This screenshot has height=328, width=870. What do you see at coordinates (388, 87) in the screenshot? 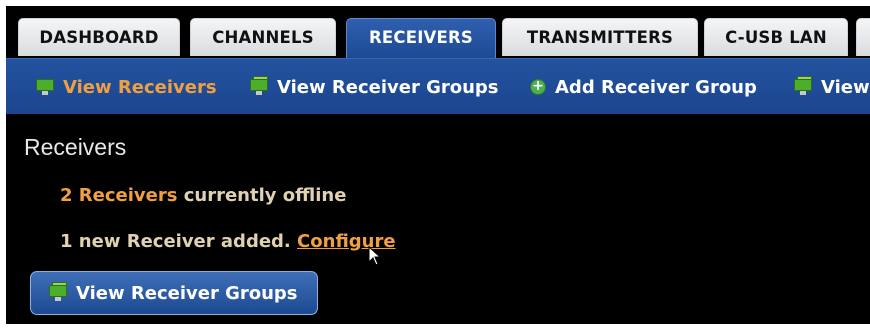
I see `subnav-label: View Receiver Groups` at bounding box center [388, 87].